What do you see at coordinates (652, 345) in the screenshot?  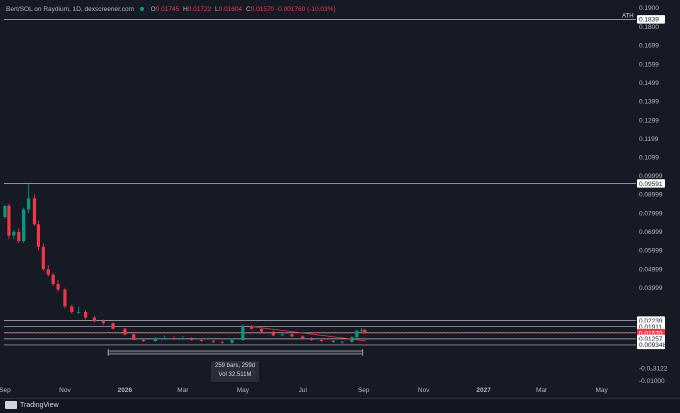 I see `price-tag-label: 0.009348` at bounding box center [652, 345].